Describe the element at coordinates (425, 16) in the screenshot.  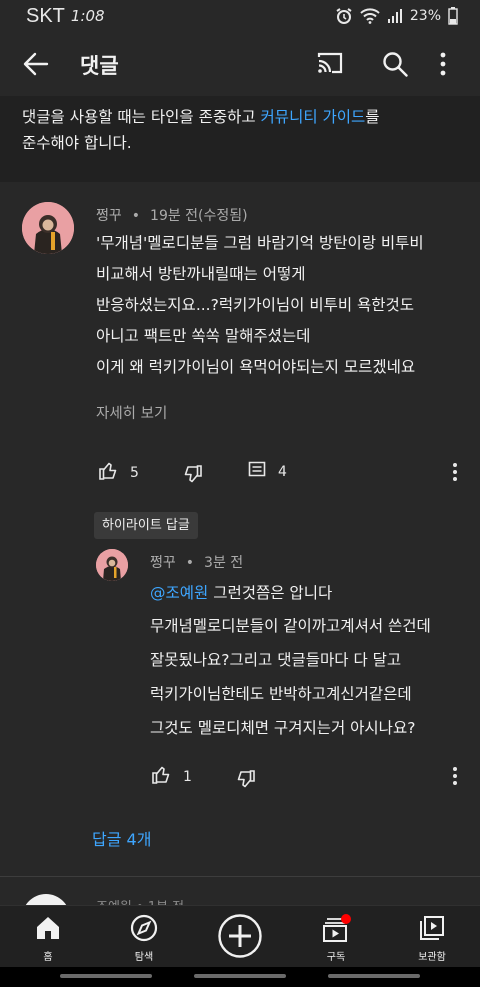
I see `battery-percent: 23%` at that location.